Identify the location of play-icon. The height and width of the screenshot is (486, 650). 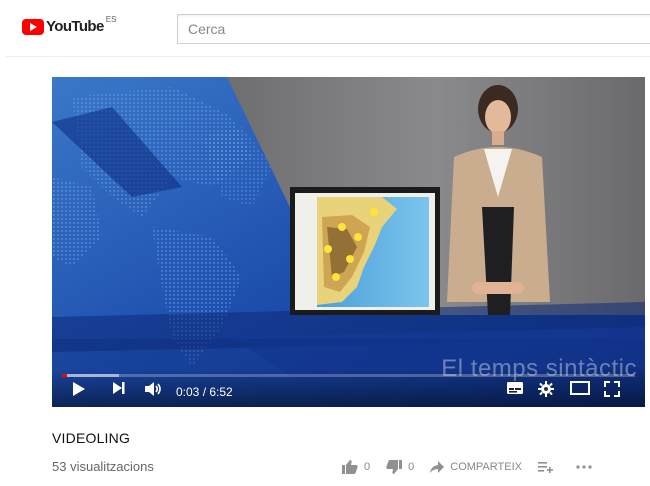
(79, 389).